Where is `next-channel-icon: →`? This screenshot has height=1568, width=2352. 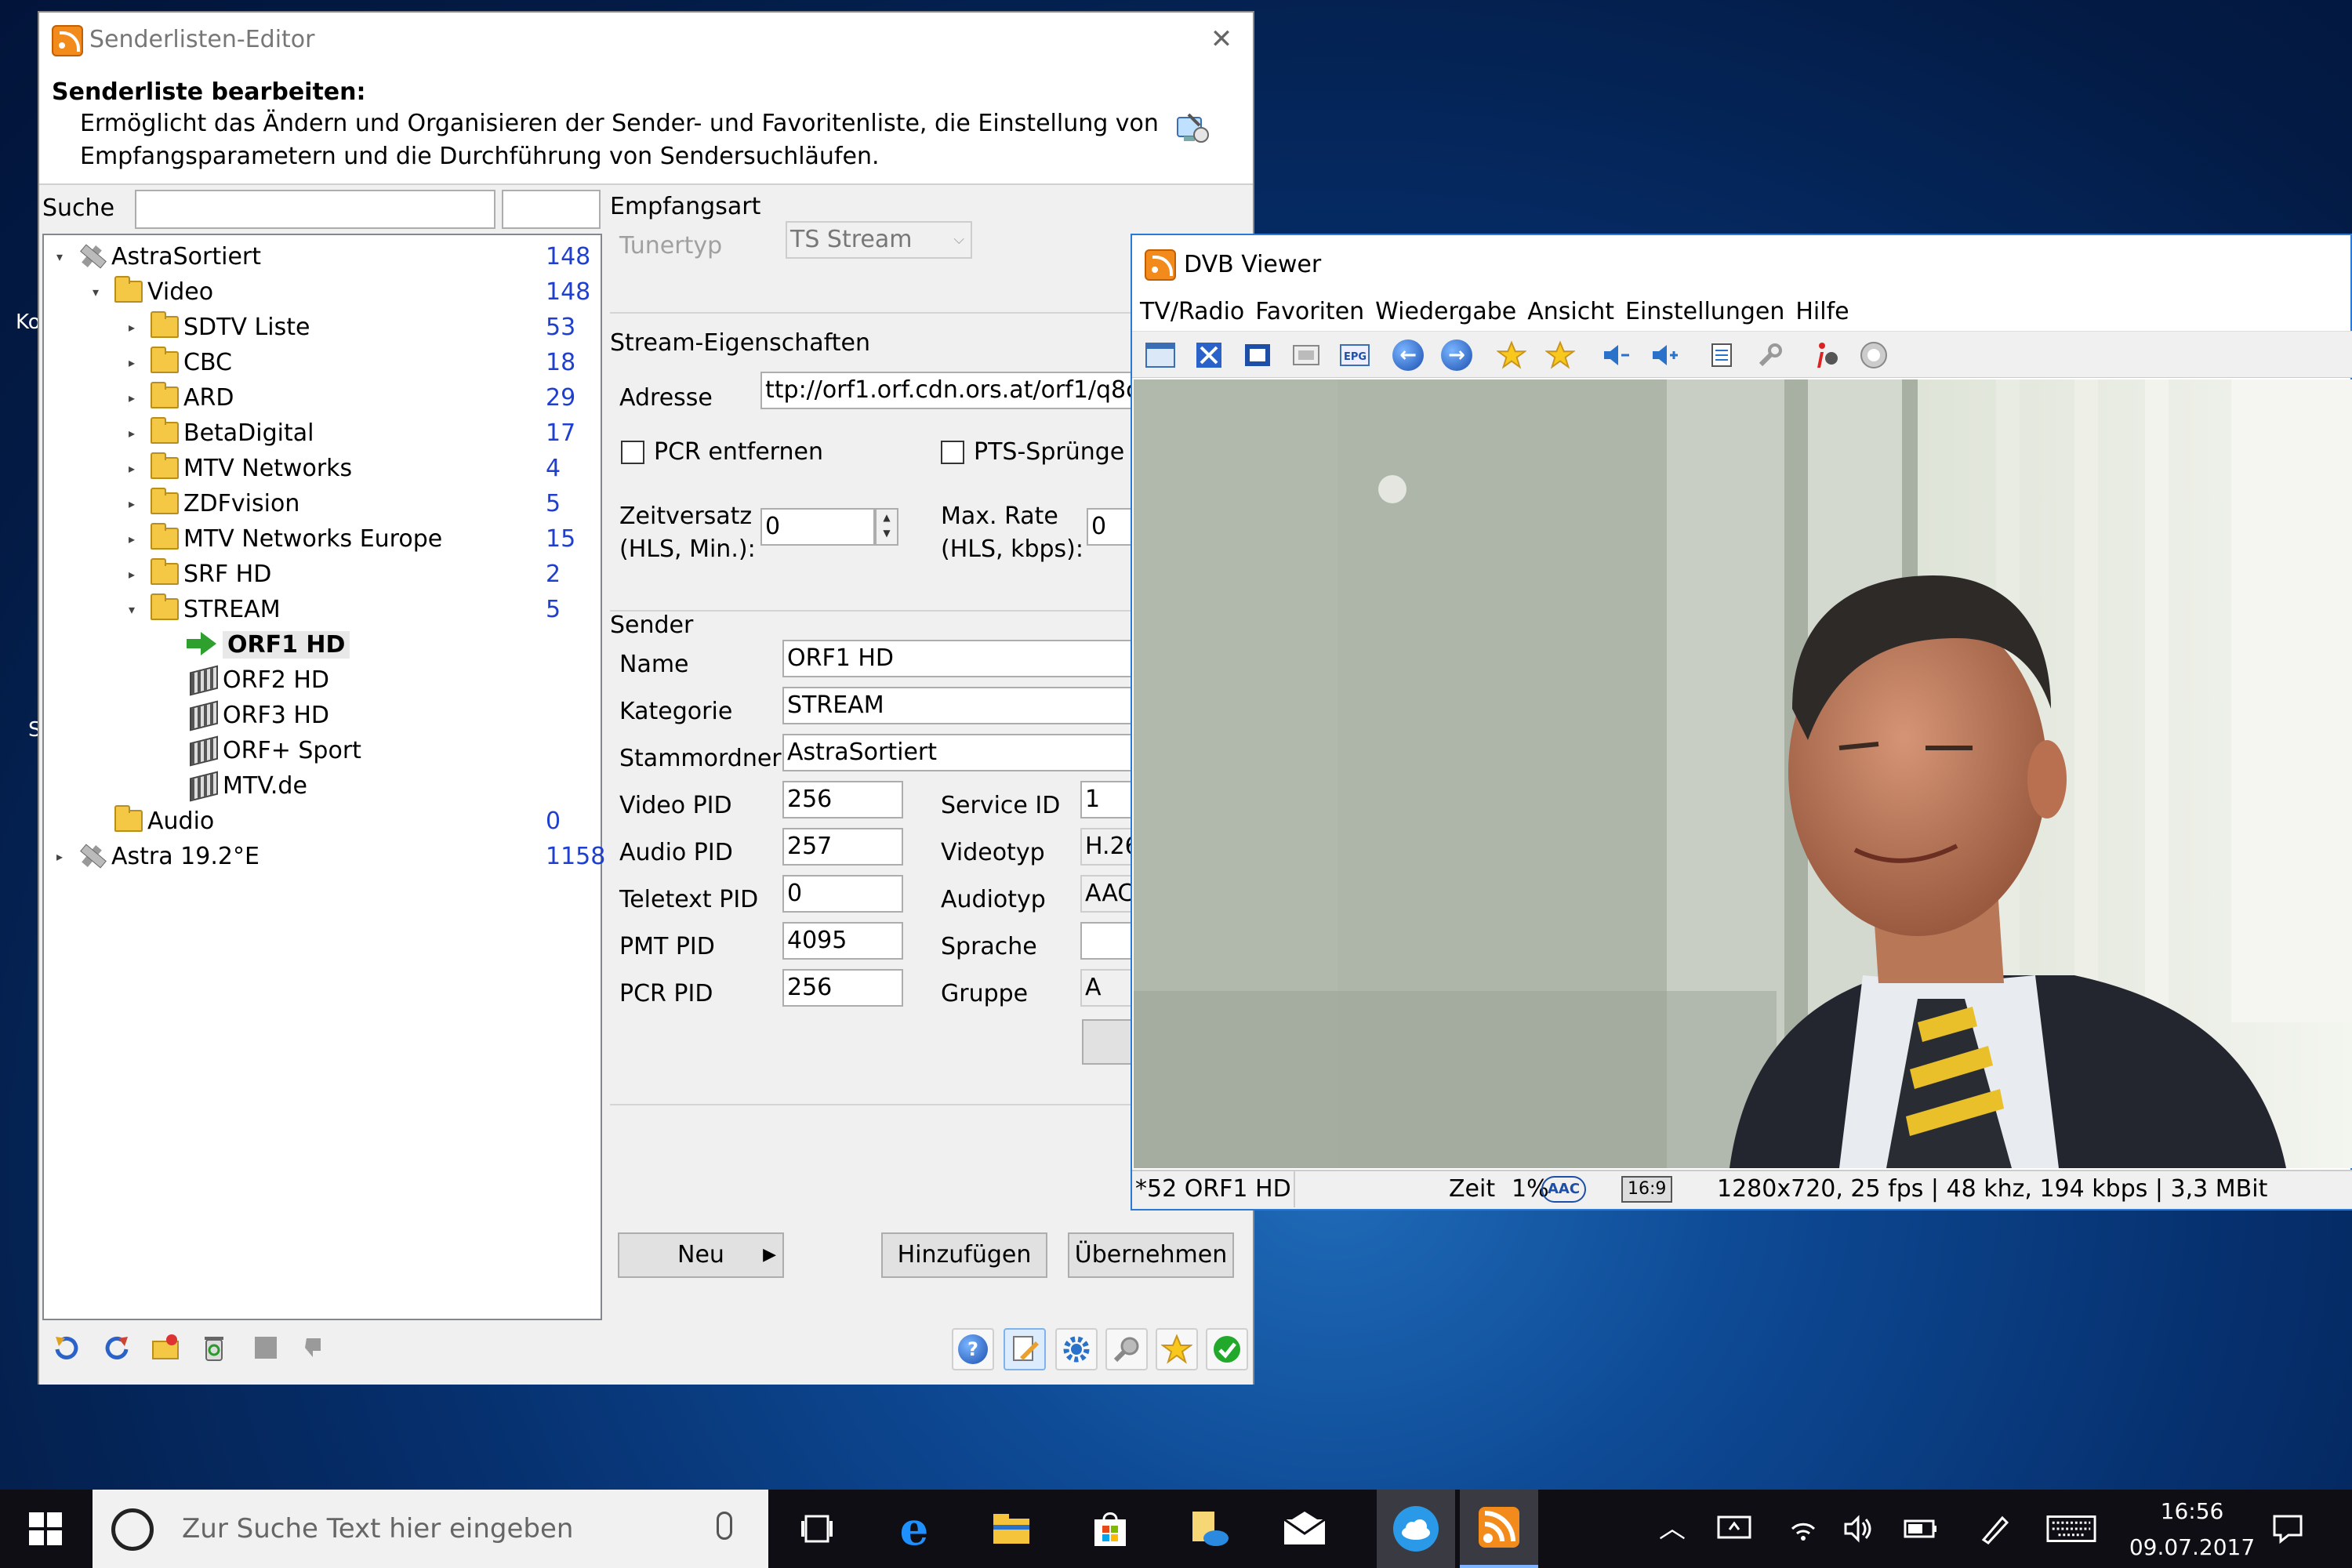 next-channel-icon: → is located at coordinates (1456, 355).